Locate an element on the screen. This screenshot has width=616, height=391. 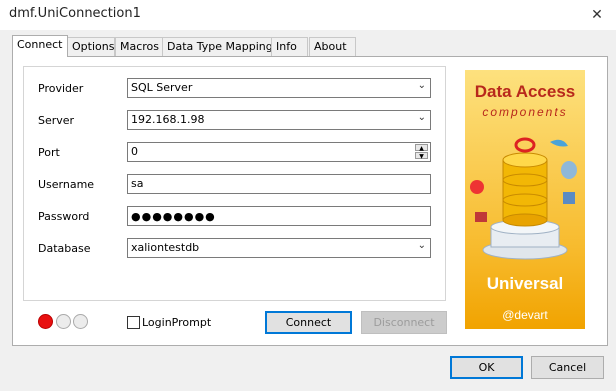
tab-options: Options is located at coordinates (91, 46).